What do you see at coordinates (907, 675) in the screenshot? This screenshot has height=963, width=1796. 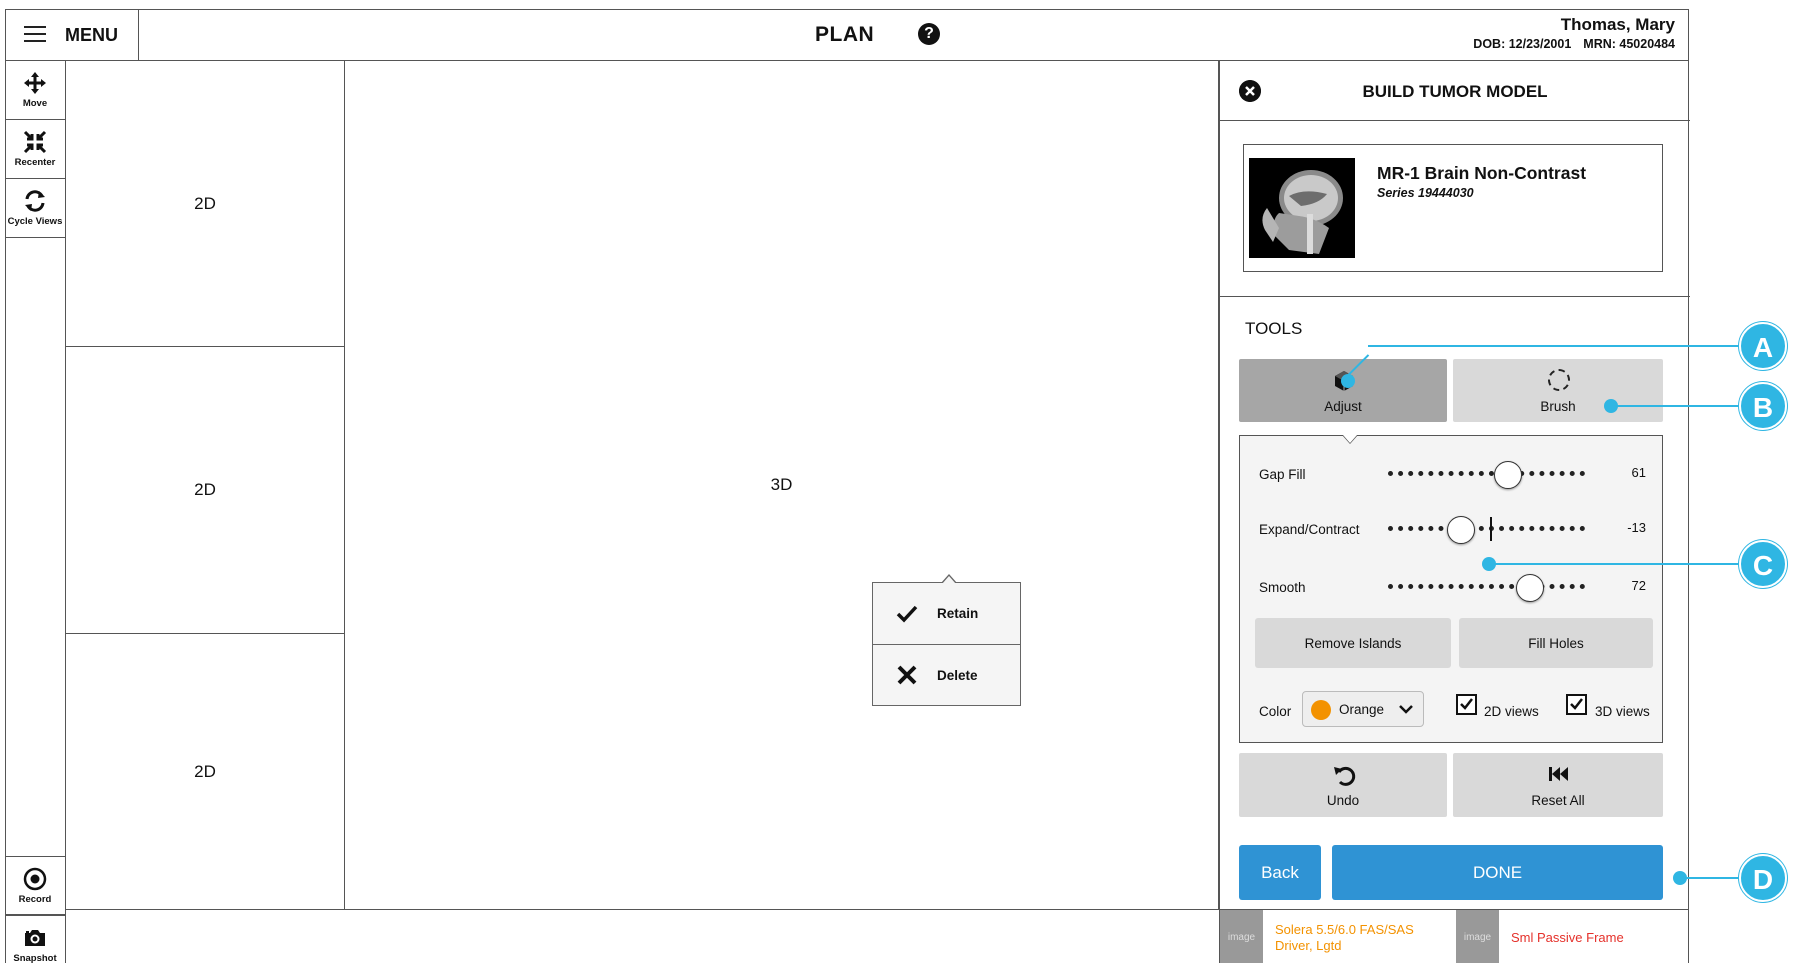 I see `x-icon` at bounding box center [907, 675].